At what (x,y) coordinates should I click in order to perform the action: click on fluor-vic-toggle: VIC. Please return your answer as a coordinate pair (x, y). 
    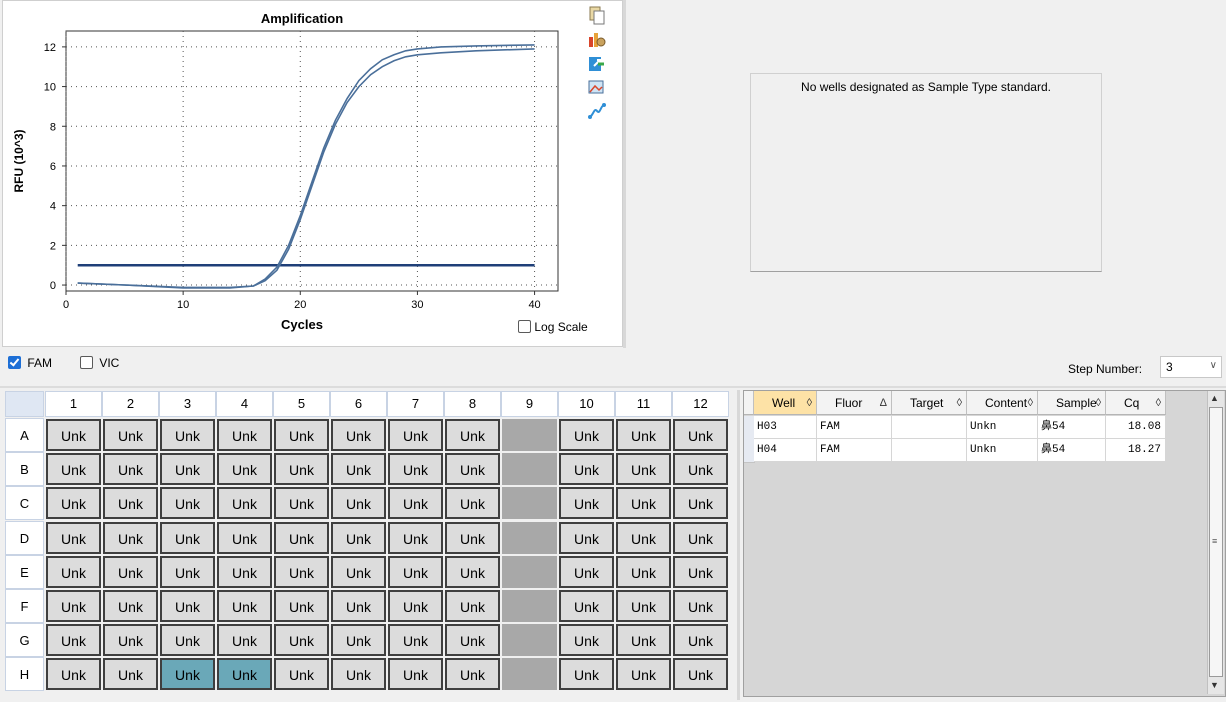
    Looking at the image, I should click on (99, 363).